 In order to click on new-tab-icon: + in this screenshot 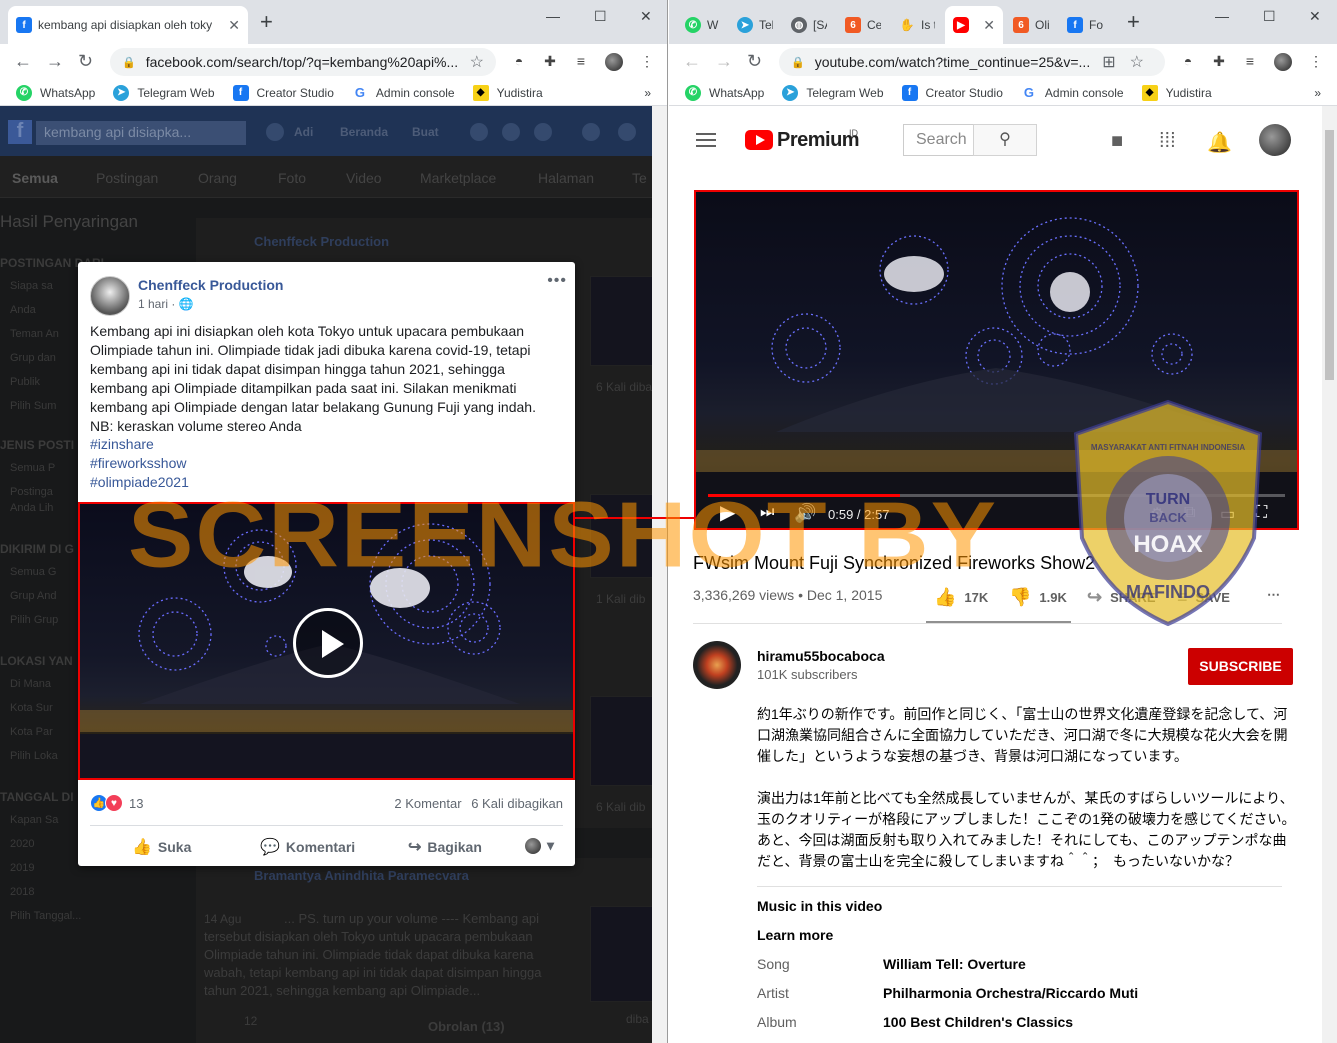, I will do `click(266, 22)`.